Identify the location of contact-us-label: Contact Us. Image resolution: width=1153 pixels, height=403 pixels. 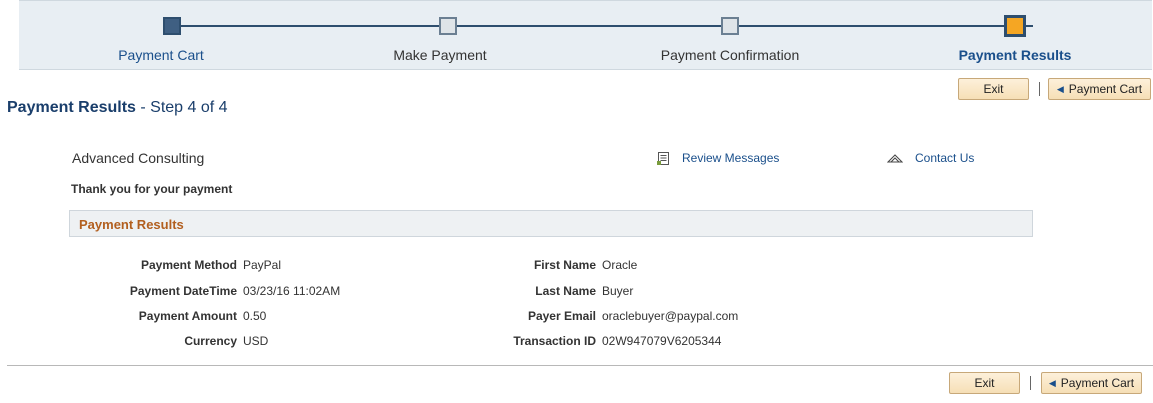
(945, 158).